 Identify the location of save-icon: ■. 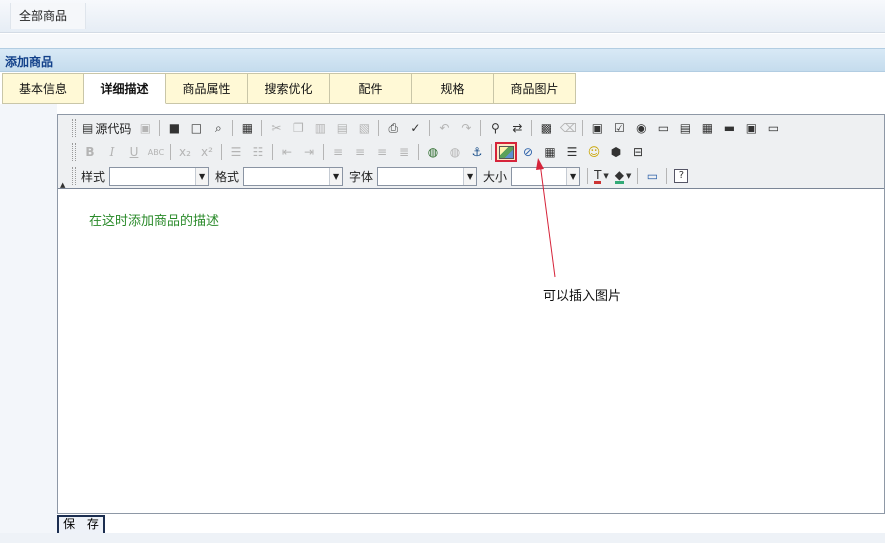
(174, 128).